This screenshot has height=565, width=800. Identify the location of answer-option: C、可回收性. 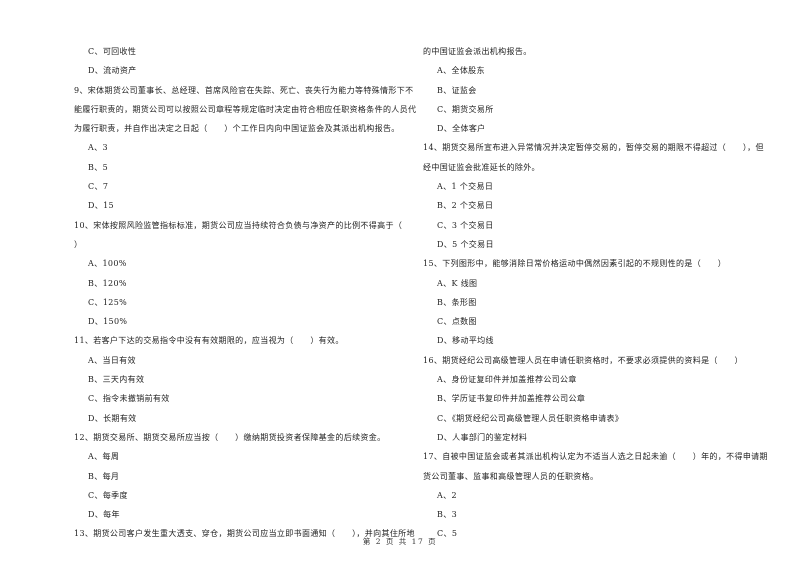
(112, 51).